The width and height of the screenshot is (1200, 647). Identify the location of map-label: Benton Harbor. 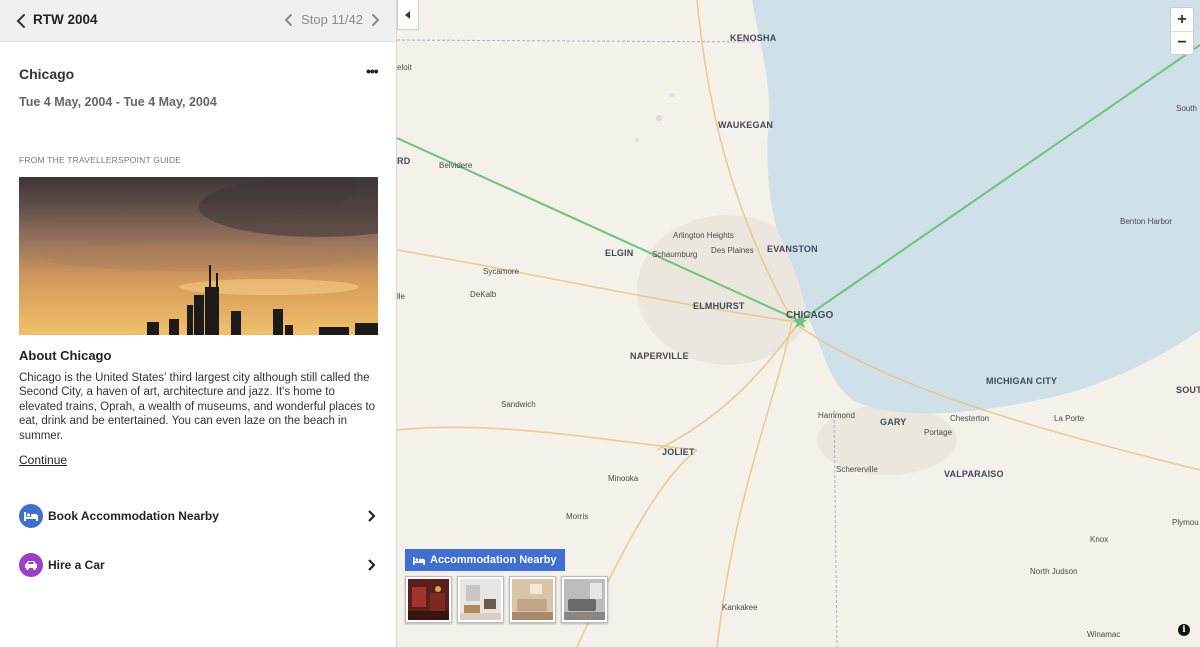
(1146, 221).